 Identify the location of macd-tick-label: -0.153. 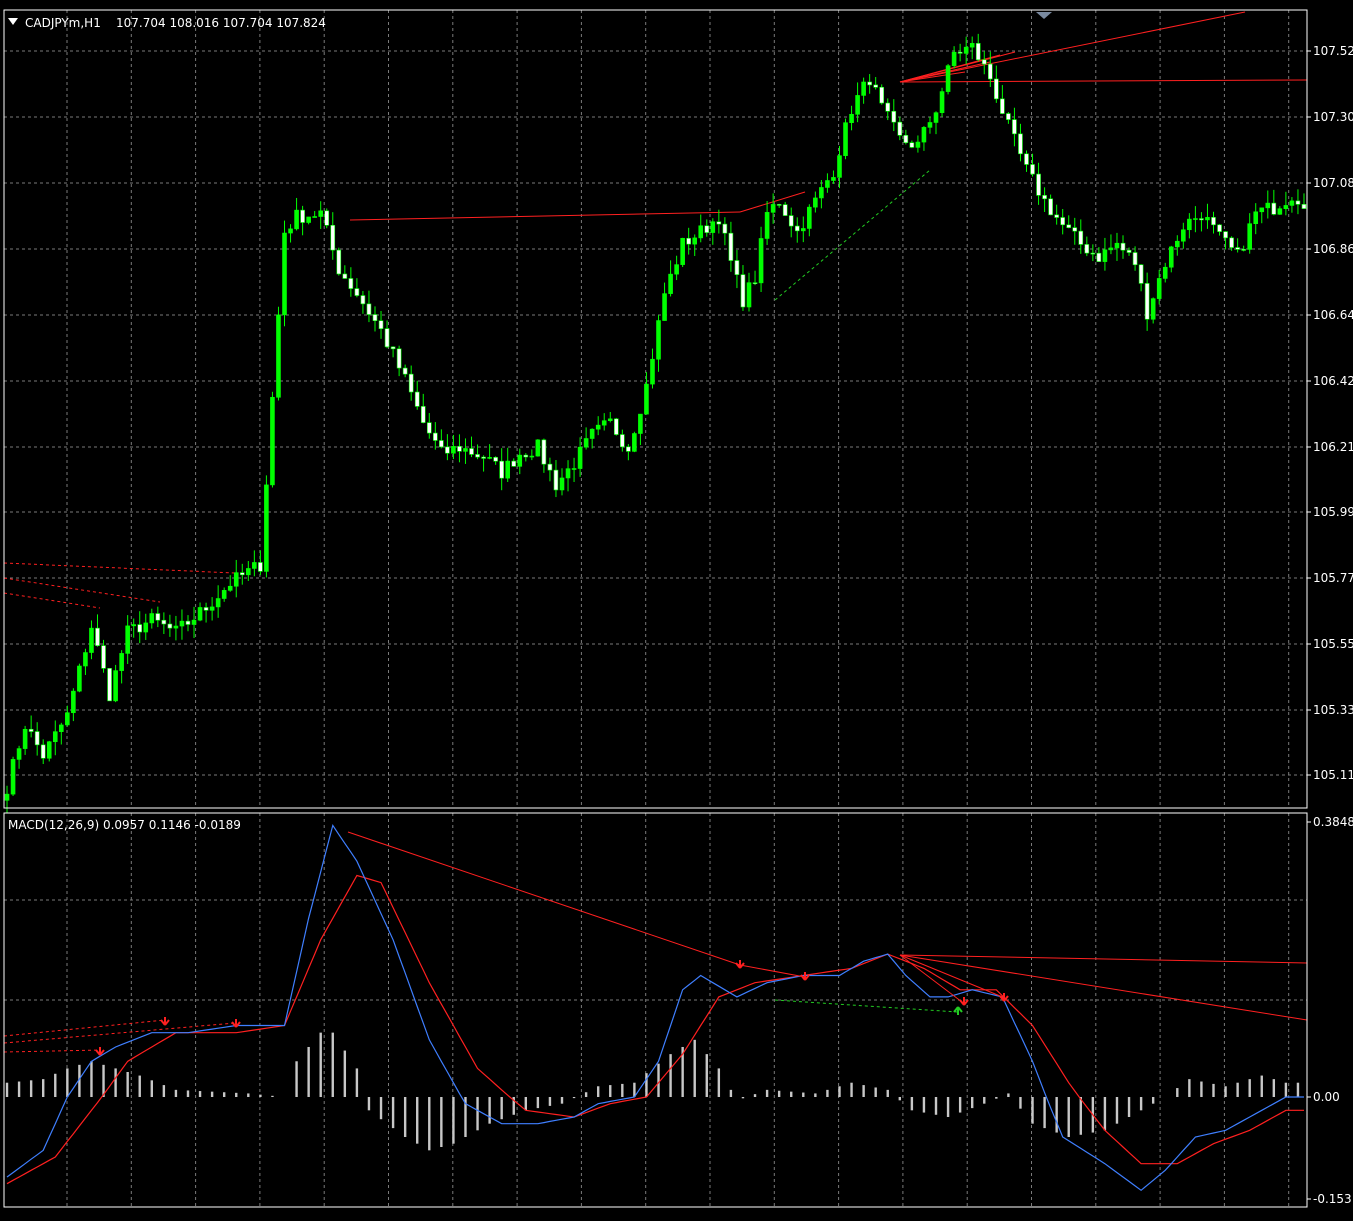
(1332, 1199).